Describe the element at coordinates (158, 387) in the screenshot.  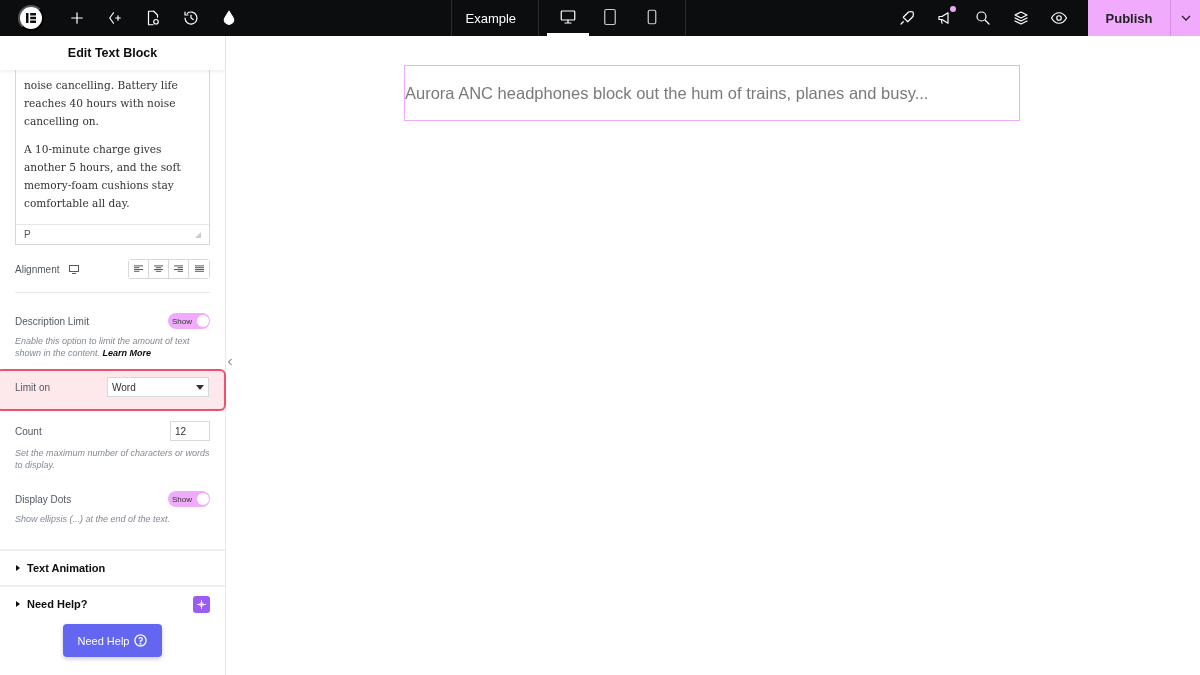
I see `dropdown-field: Word` at that location.